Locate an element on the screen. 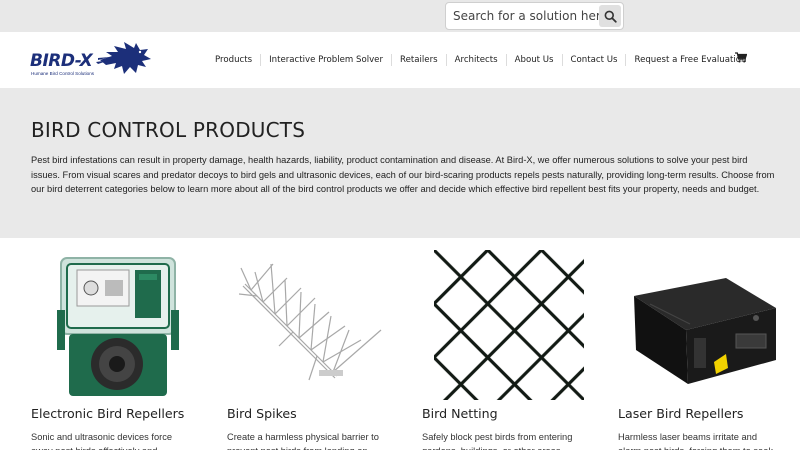 Image resolution: width=800 pixels, height=450 pixels. nav-contact-us: Contact Us is located at coordinates (593, 60).